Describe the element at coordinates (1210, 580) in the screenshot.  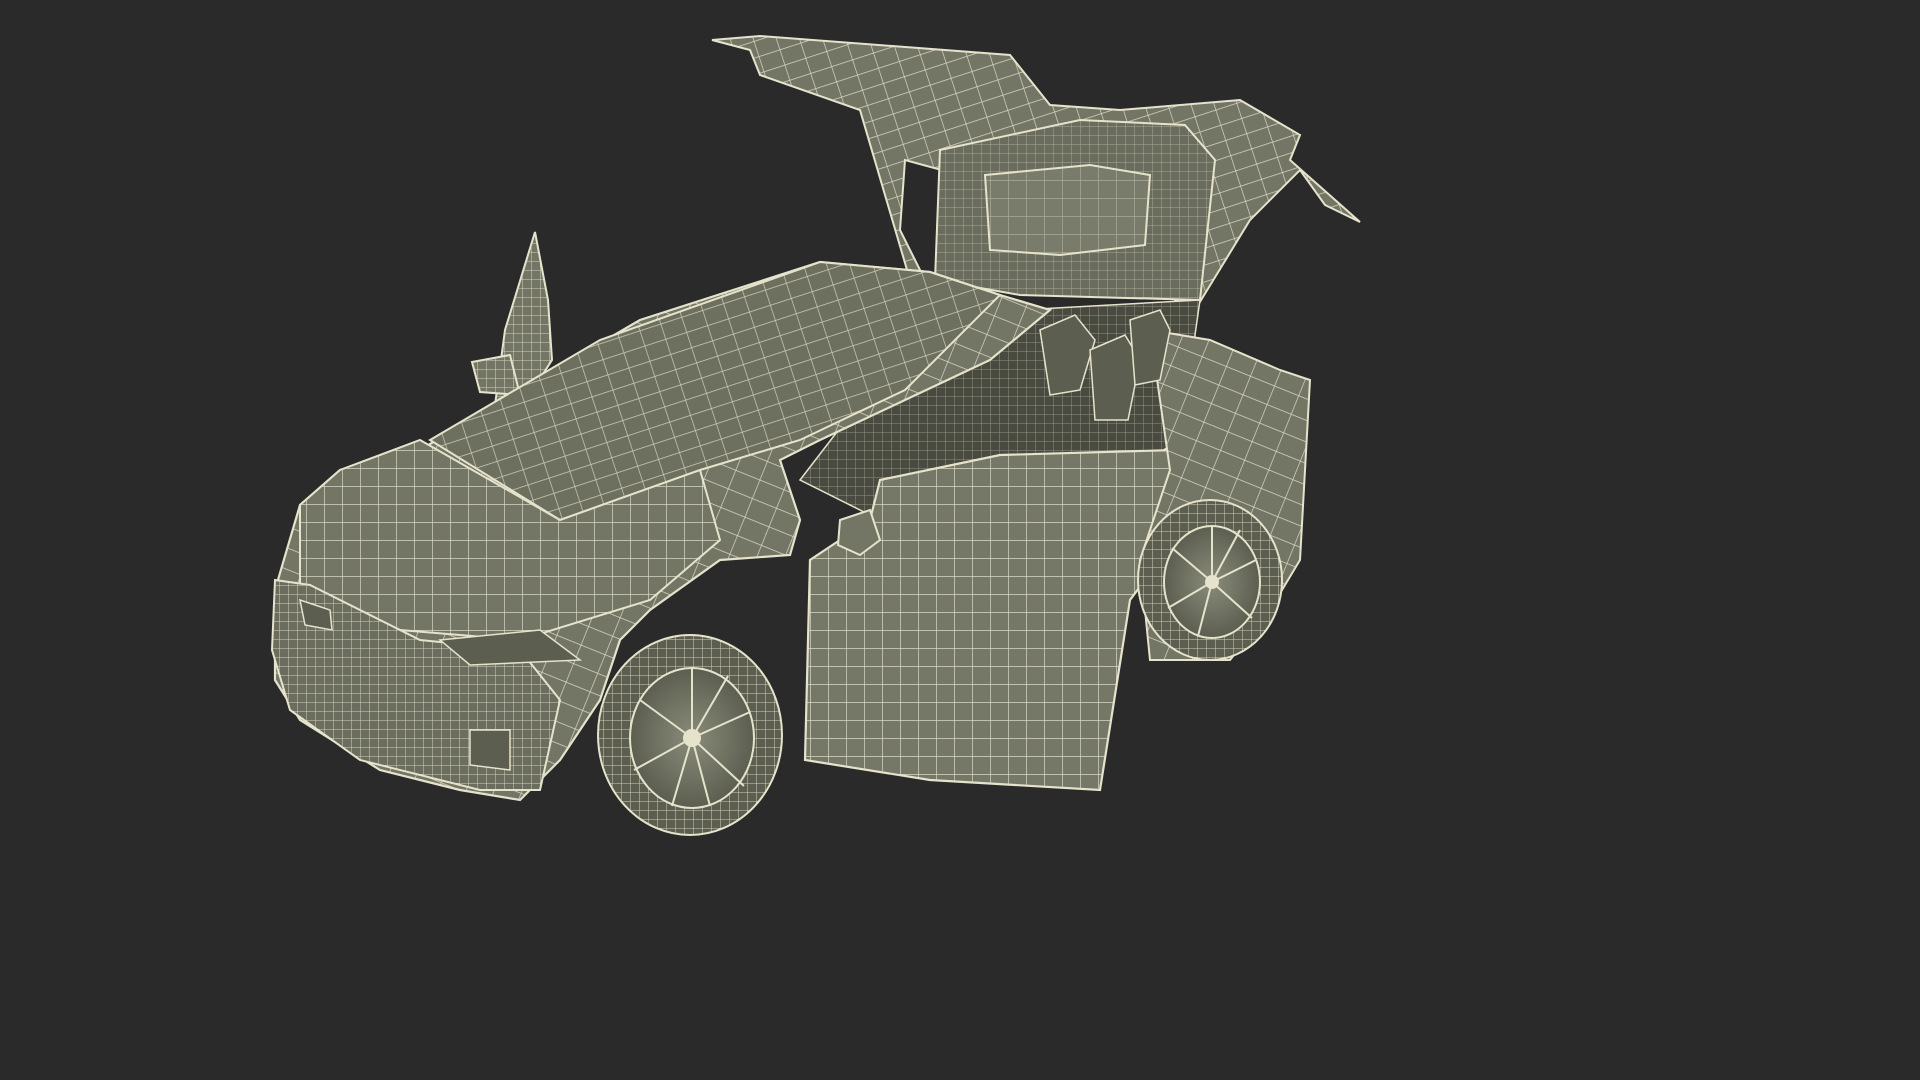
I see `rear-wheel` at that location.